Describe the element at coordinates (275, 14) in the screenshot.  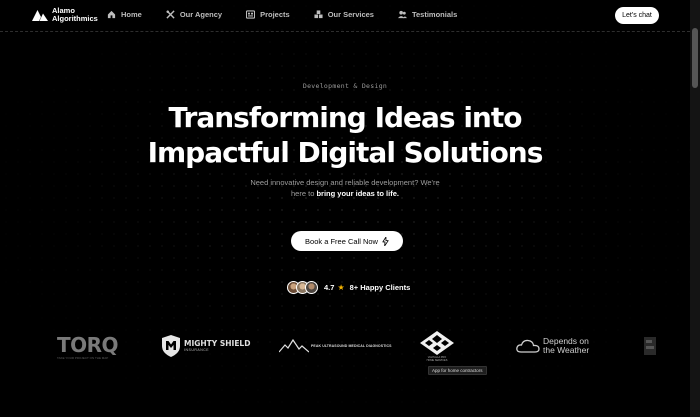
I see `nav-label-projects: Projects` at that location.